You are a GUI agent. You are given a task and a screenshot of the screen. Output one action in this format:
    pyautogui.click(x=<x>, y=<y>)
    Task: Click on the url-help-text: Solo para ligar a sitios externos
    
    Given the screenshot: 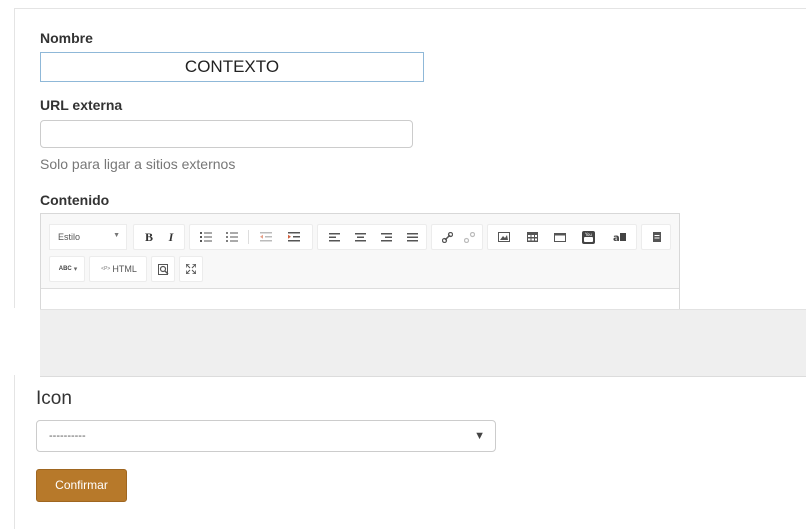 What is the action you would take?
    pyautogui.click(x=138, y=164)
    